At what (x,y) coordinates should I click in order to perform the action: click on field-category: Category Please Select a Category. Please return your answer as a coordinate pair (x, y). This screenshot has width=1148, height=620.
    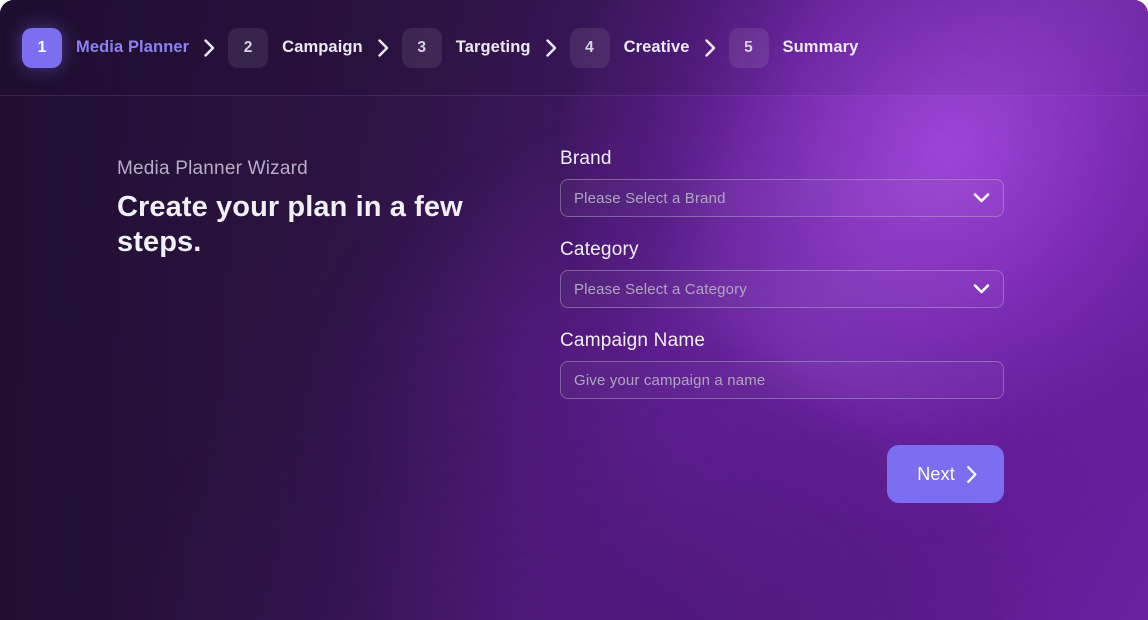
    Looking at the image, I should click on (782, 273).